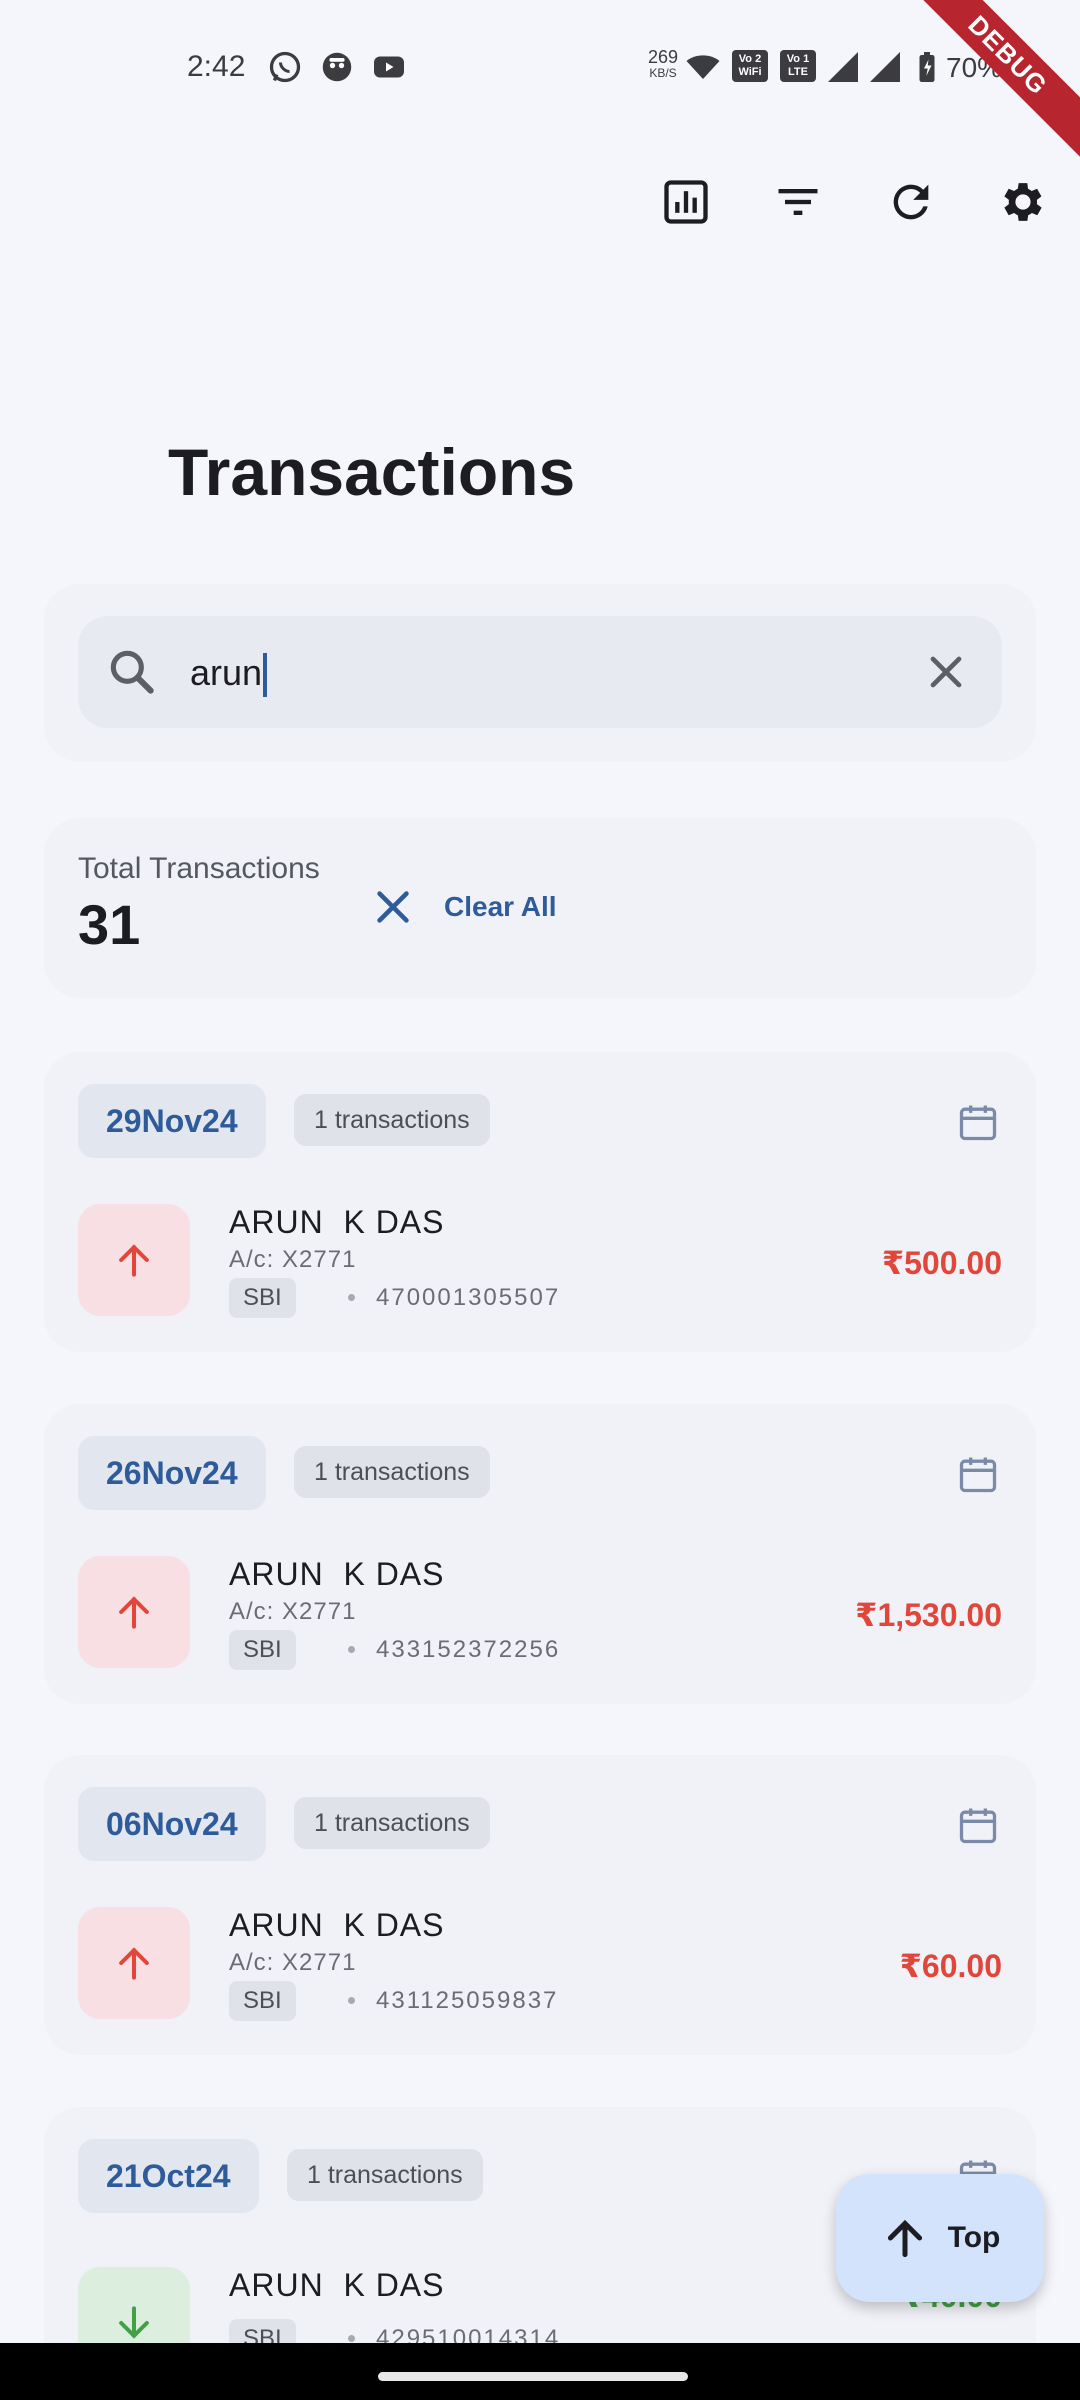  Describe the element at coordinates (467, 2000) in the screenshot. I see `reference-number: 431125059837` at that location.